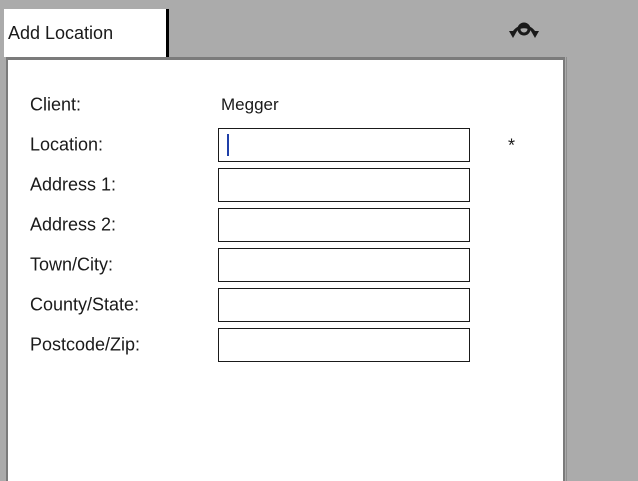 The image size is (638, 481). Describe the element at coordinates (344, 145) in the screenshot. I see `location-field` at that location.